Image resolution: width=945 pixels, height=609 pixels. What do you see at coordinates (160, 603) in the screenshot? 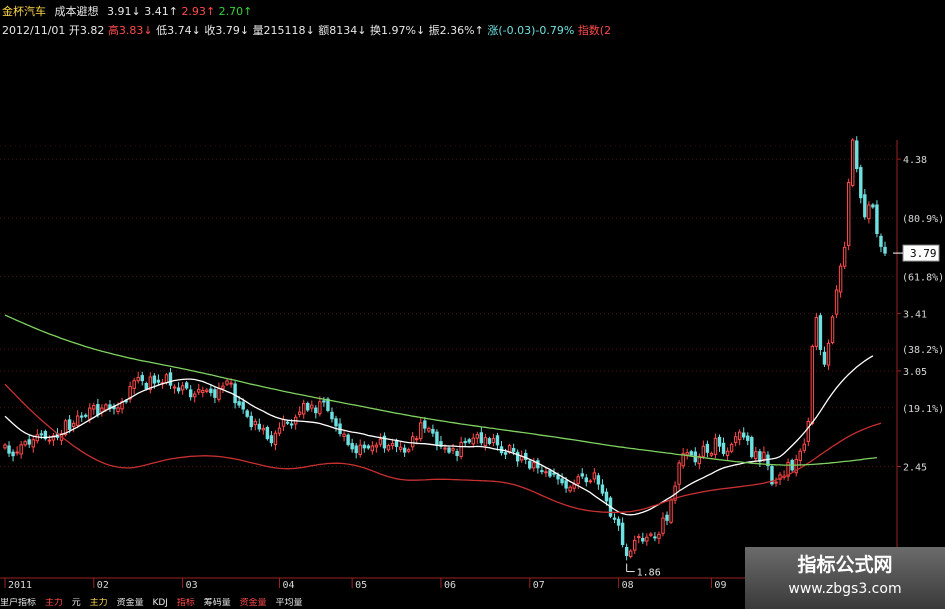
I see `indicator-tab: KDJ` at bounding box center [160, 603].